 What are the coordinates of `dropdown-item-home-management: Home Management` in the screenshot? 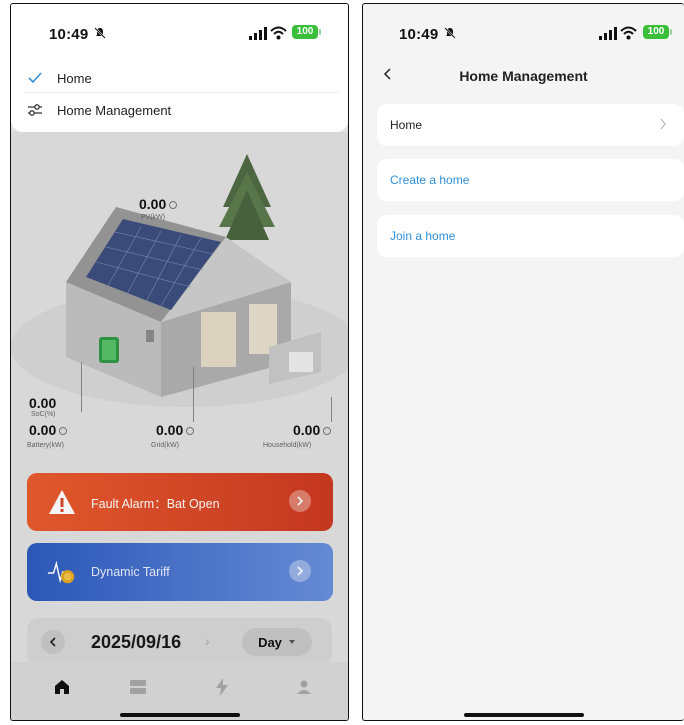 It's located at (182, 110).